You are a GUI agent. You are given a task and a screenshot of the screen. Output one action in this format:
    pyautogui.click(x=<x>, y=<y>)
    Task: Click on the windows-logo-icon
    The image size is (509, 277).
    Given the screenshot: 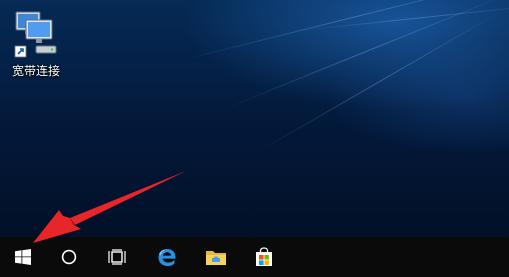 What is the action you would take?
    pyautogui.click(x=23, y=257)
    